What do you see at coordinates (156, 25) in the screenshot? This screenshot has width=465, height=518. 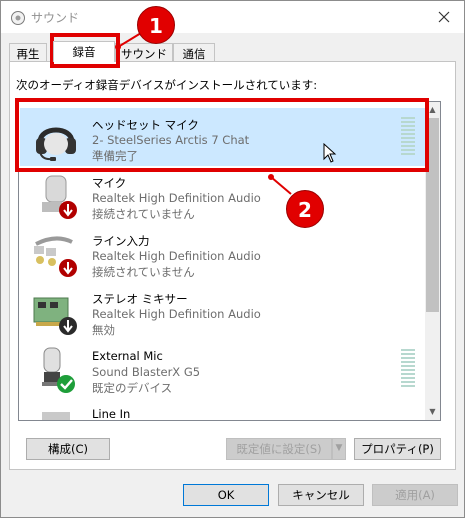 I see `annotation-badge-1: 1` at bounding box center [156, 25].